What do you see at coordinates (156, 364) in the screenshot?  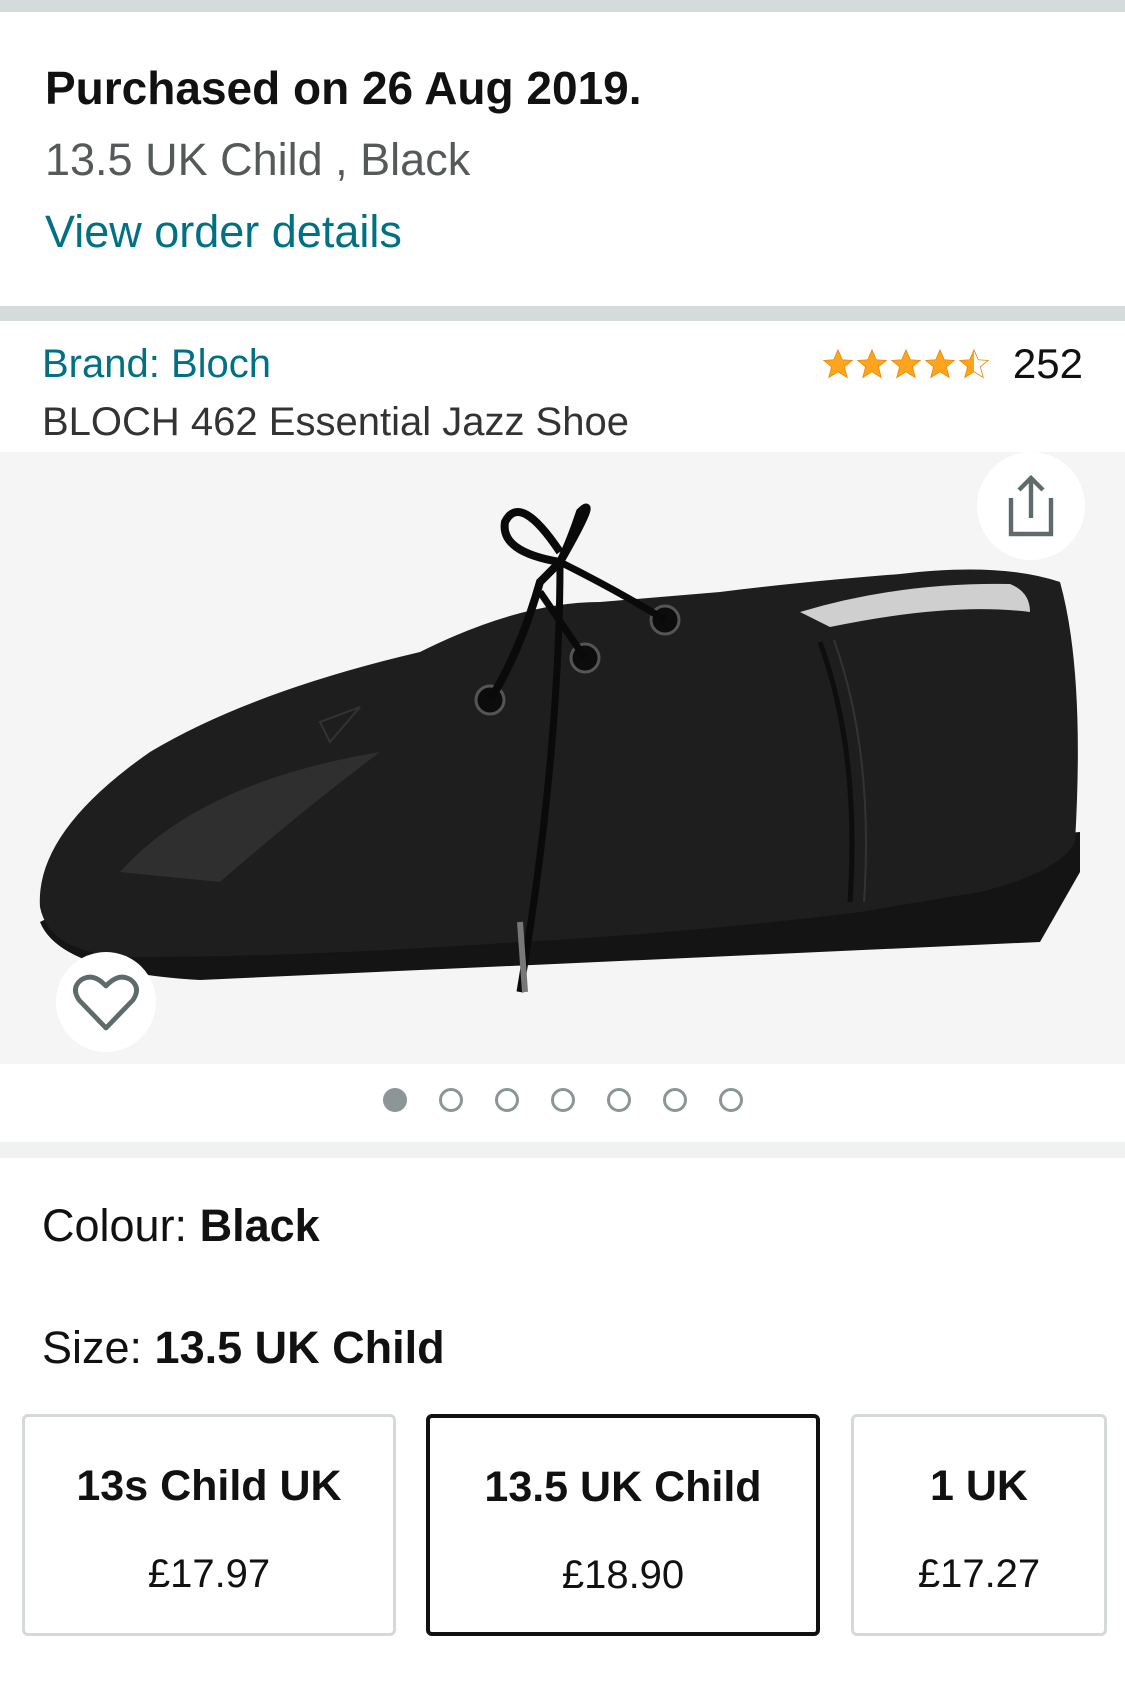 I see `brand-link: Brand: Bloch` at bounding box center [156, 364].